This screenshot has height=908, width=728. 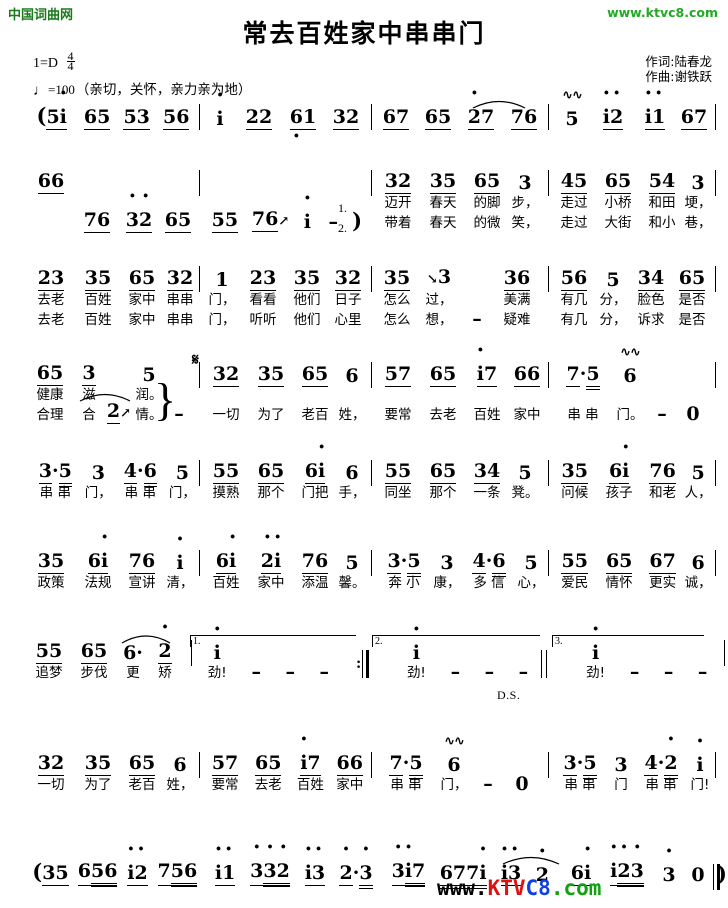 I want to click on note-group: 67, so click(x=662, y=562).